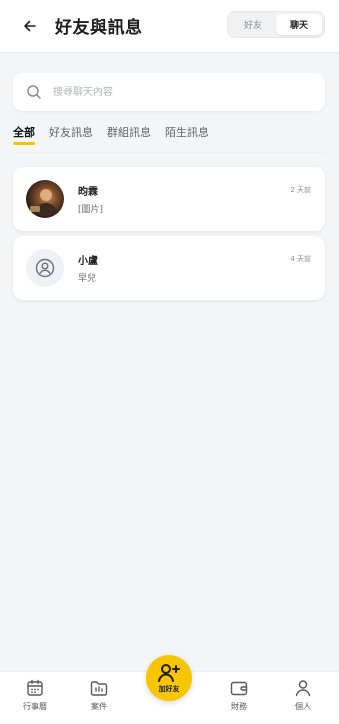 The width and height of the screenshot is (339, 724). What do you see at coordinates (87, 279) in the screenshot?
I see `chat-preview: 早兒` at bounding box center [87, 279].